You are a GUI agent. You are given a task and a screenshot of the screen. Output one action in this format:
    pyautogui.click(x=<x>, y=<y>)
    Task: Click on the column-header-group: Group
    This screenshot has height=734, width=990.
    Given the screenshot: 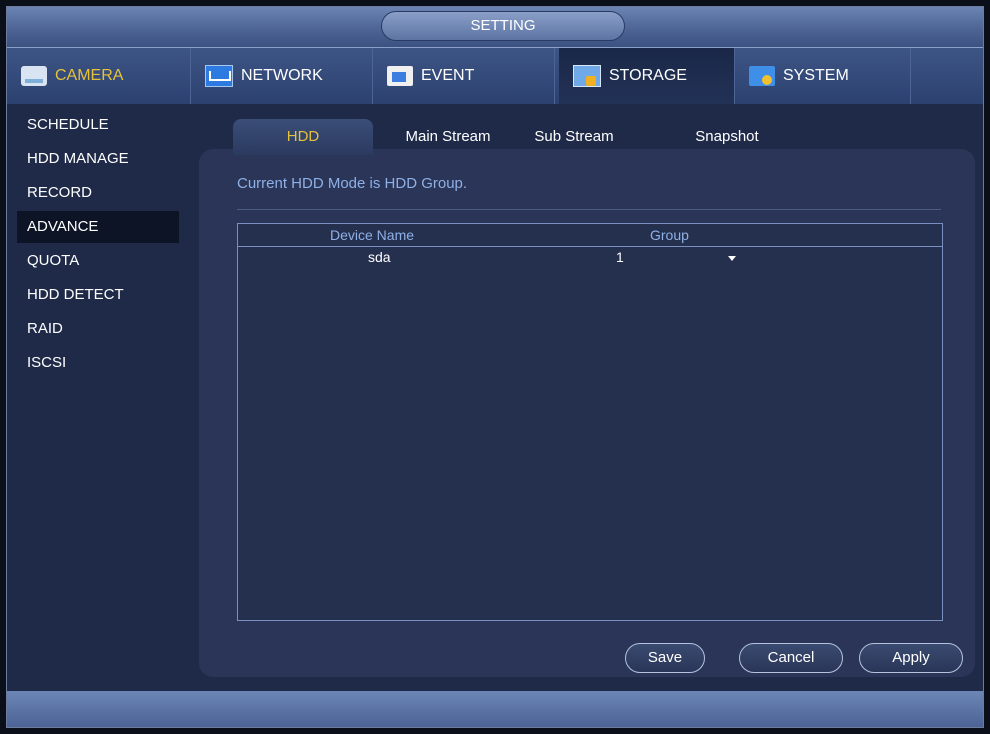 What is the action you would take?
    pyautogui.click(x=669, y=235)
    